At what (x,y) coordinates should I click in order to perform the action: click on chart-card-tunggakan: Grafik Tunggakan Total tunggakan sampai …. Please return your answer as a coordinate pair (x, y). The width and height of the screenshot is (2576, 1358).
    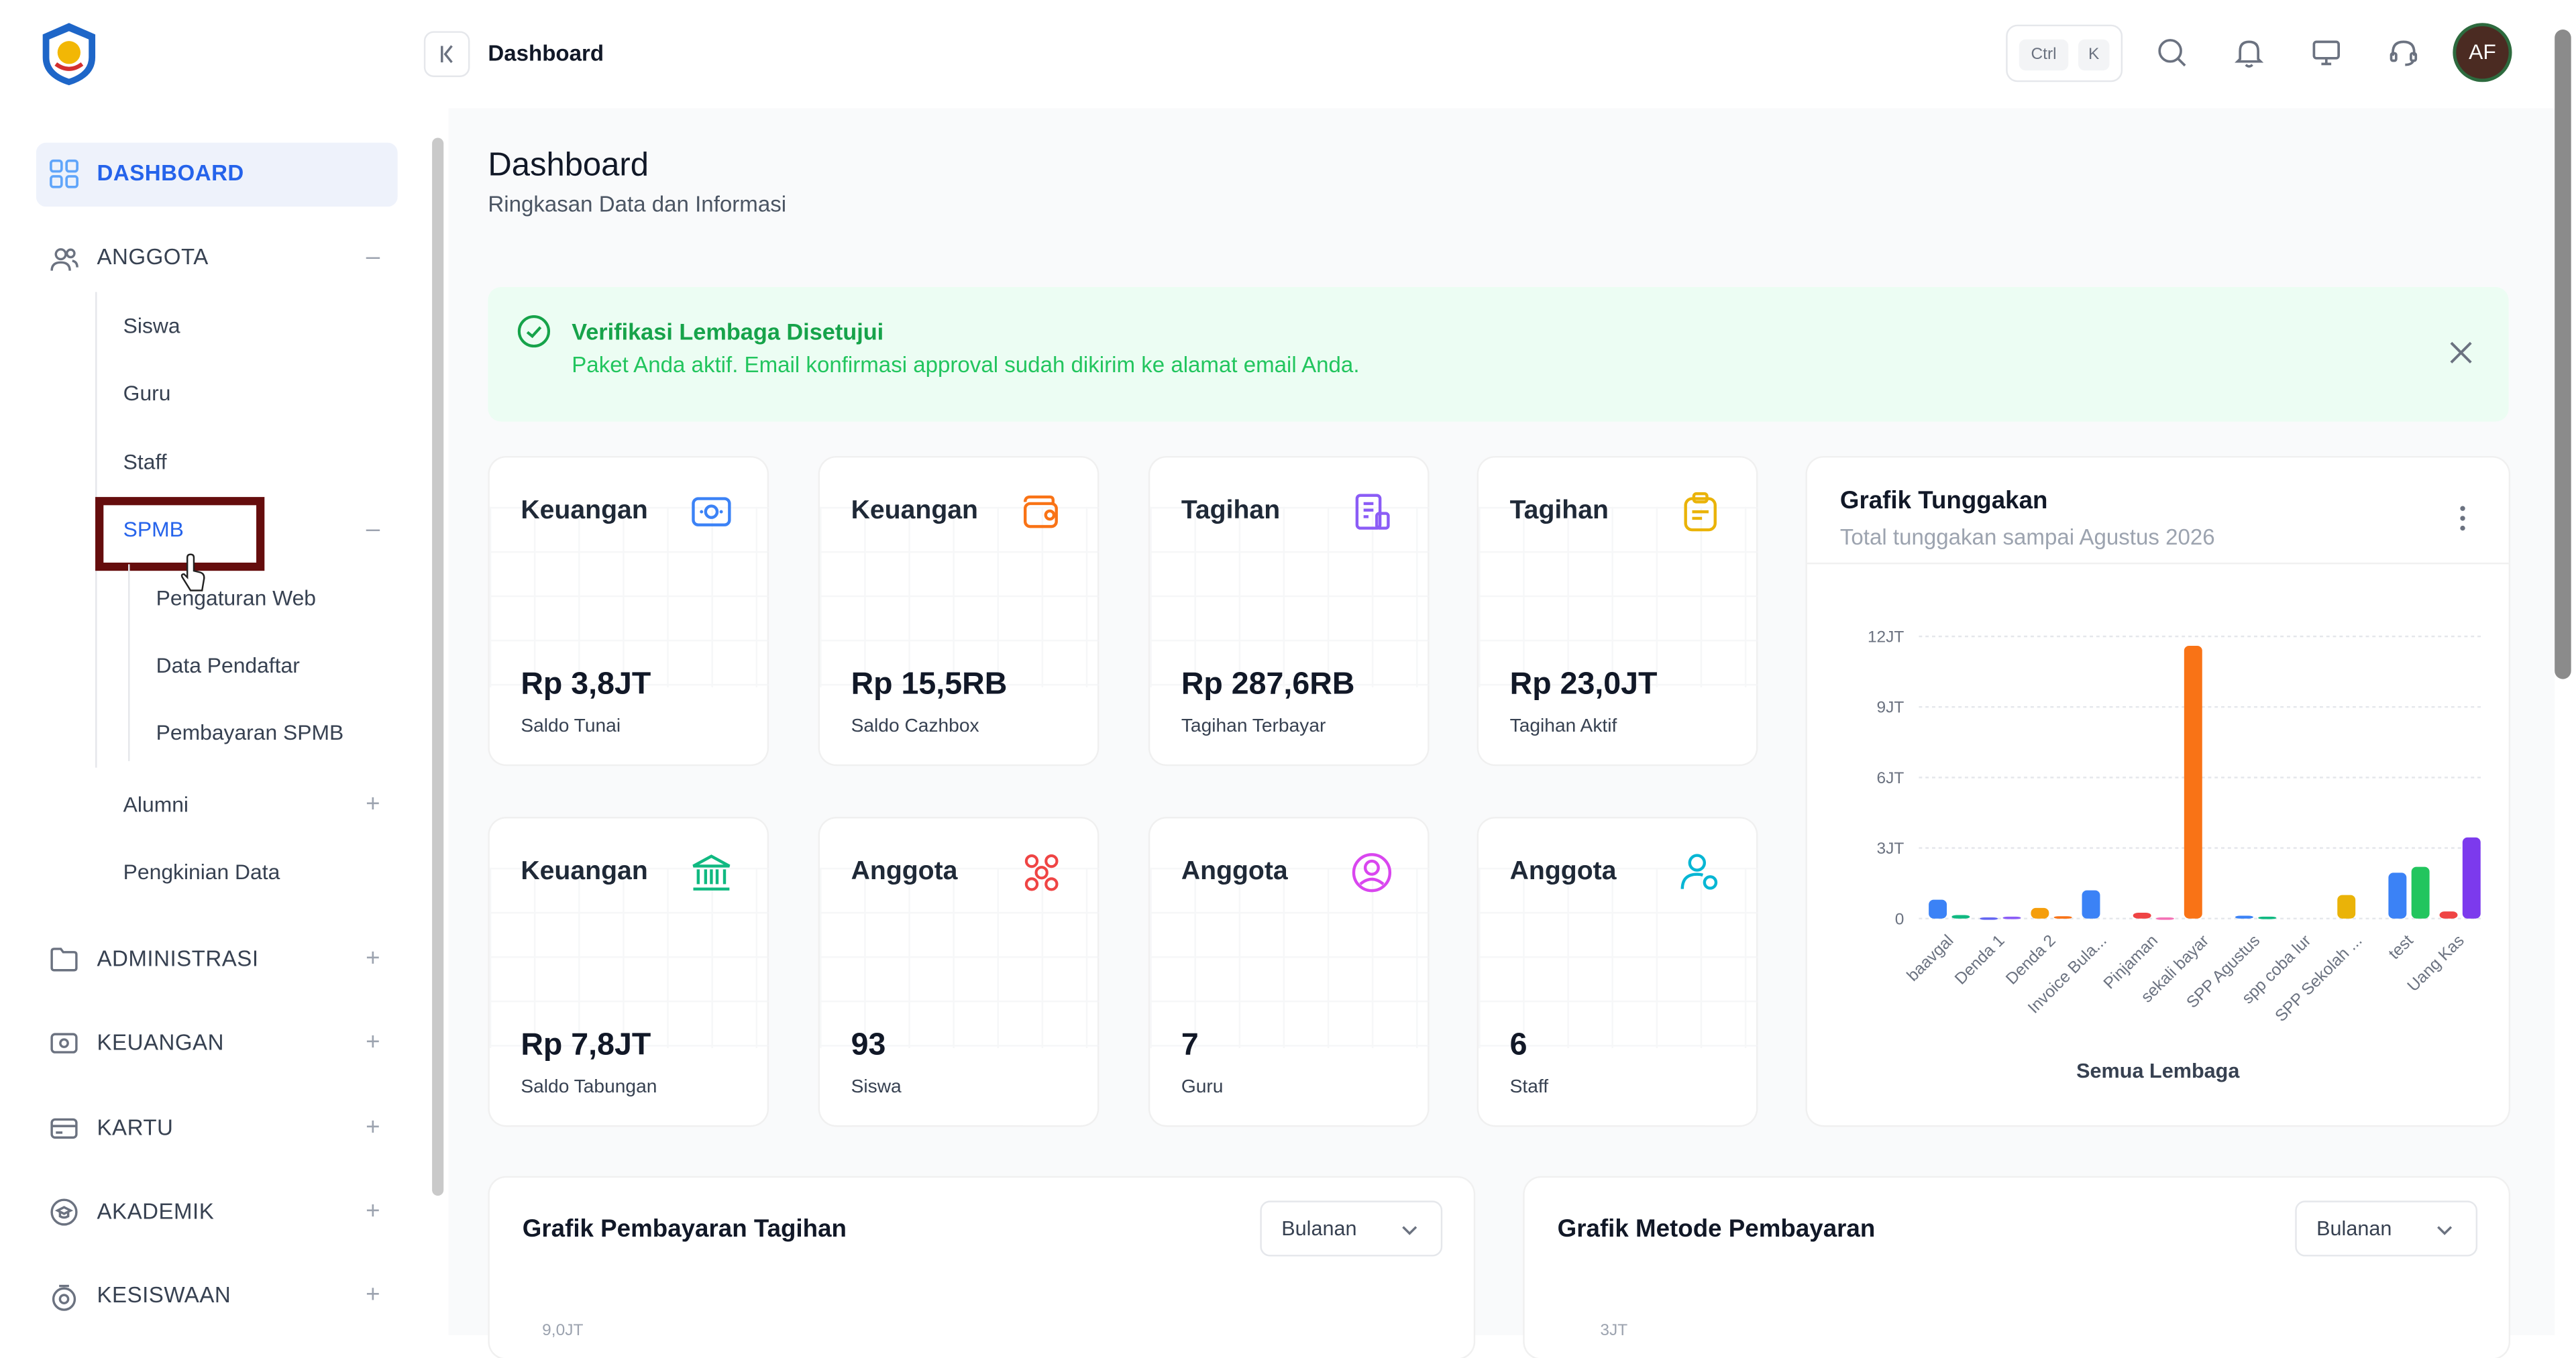
    Looking at the image, I should click on (2158, 791).